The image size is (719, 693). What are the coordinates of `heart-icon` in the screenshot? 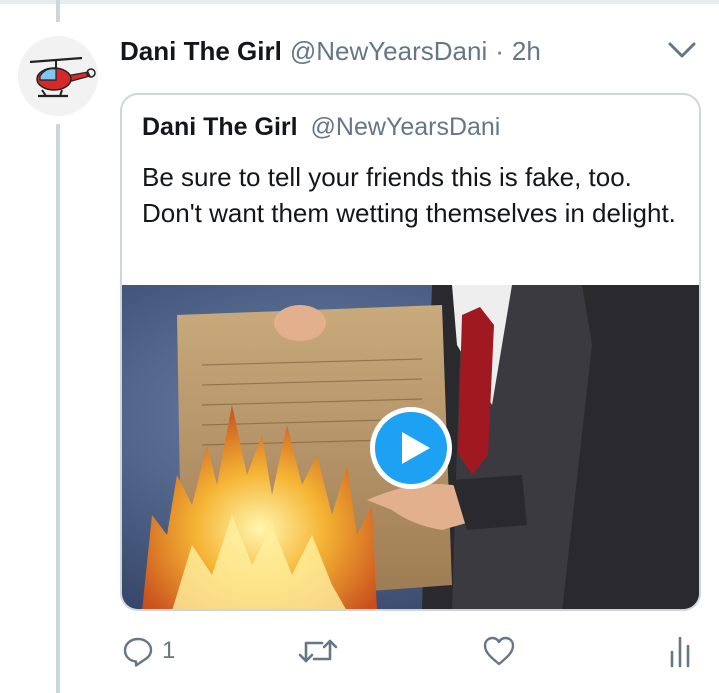 It's located at (499, 651).